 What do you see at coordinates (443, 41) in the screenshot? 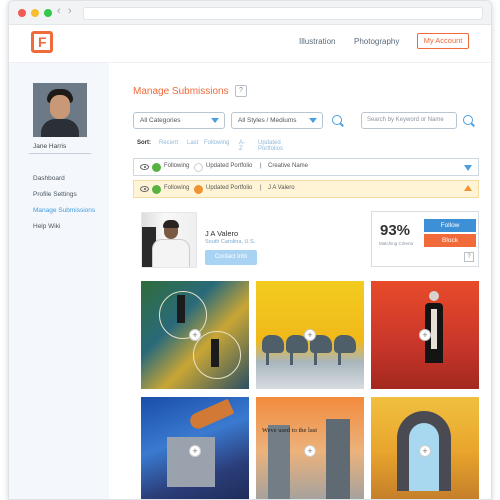
I see `my-account-button: My Account` at bounding box center [443, 41].